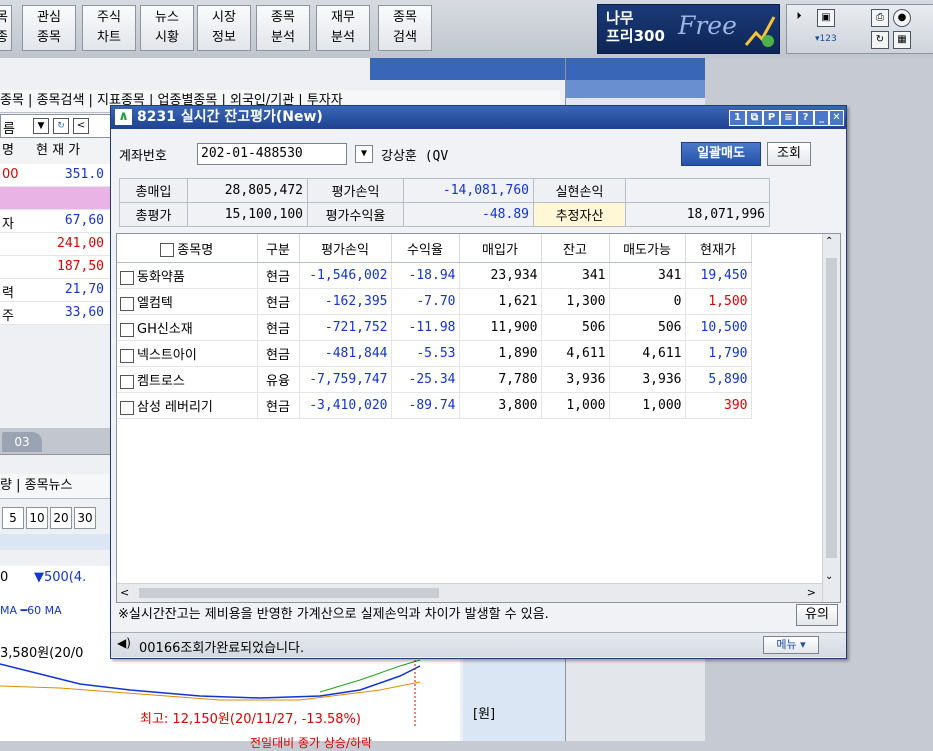  What do you see at coordinates (434, 353) in the screenshot?
I see `table-row: 넥스트아이 현금 -481,844 -5.53 1,890 4,611 4,611 1,790` at bounding box center [434, 353].